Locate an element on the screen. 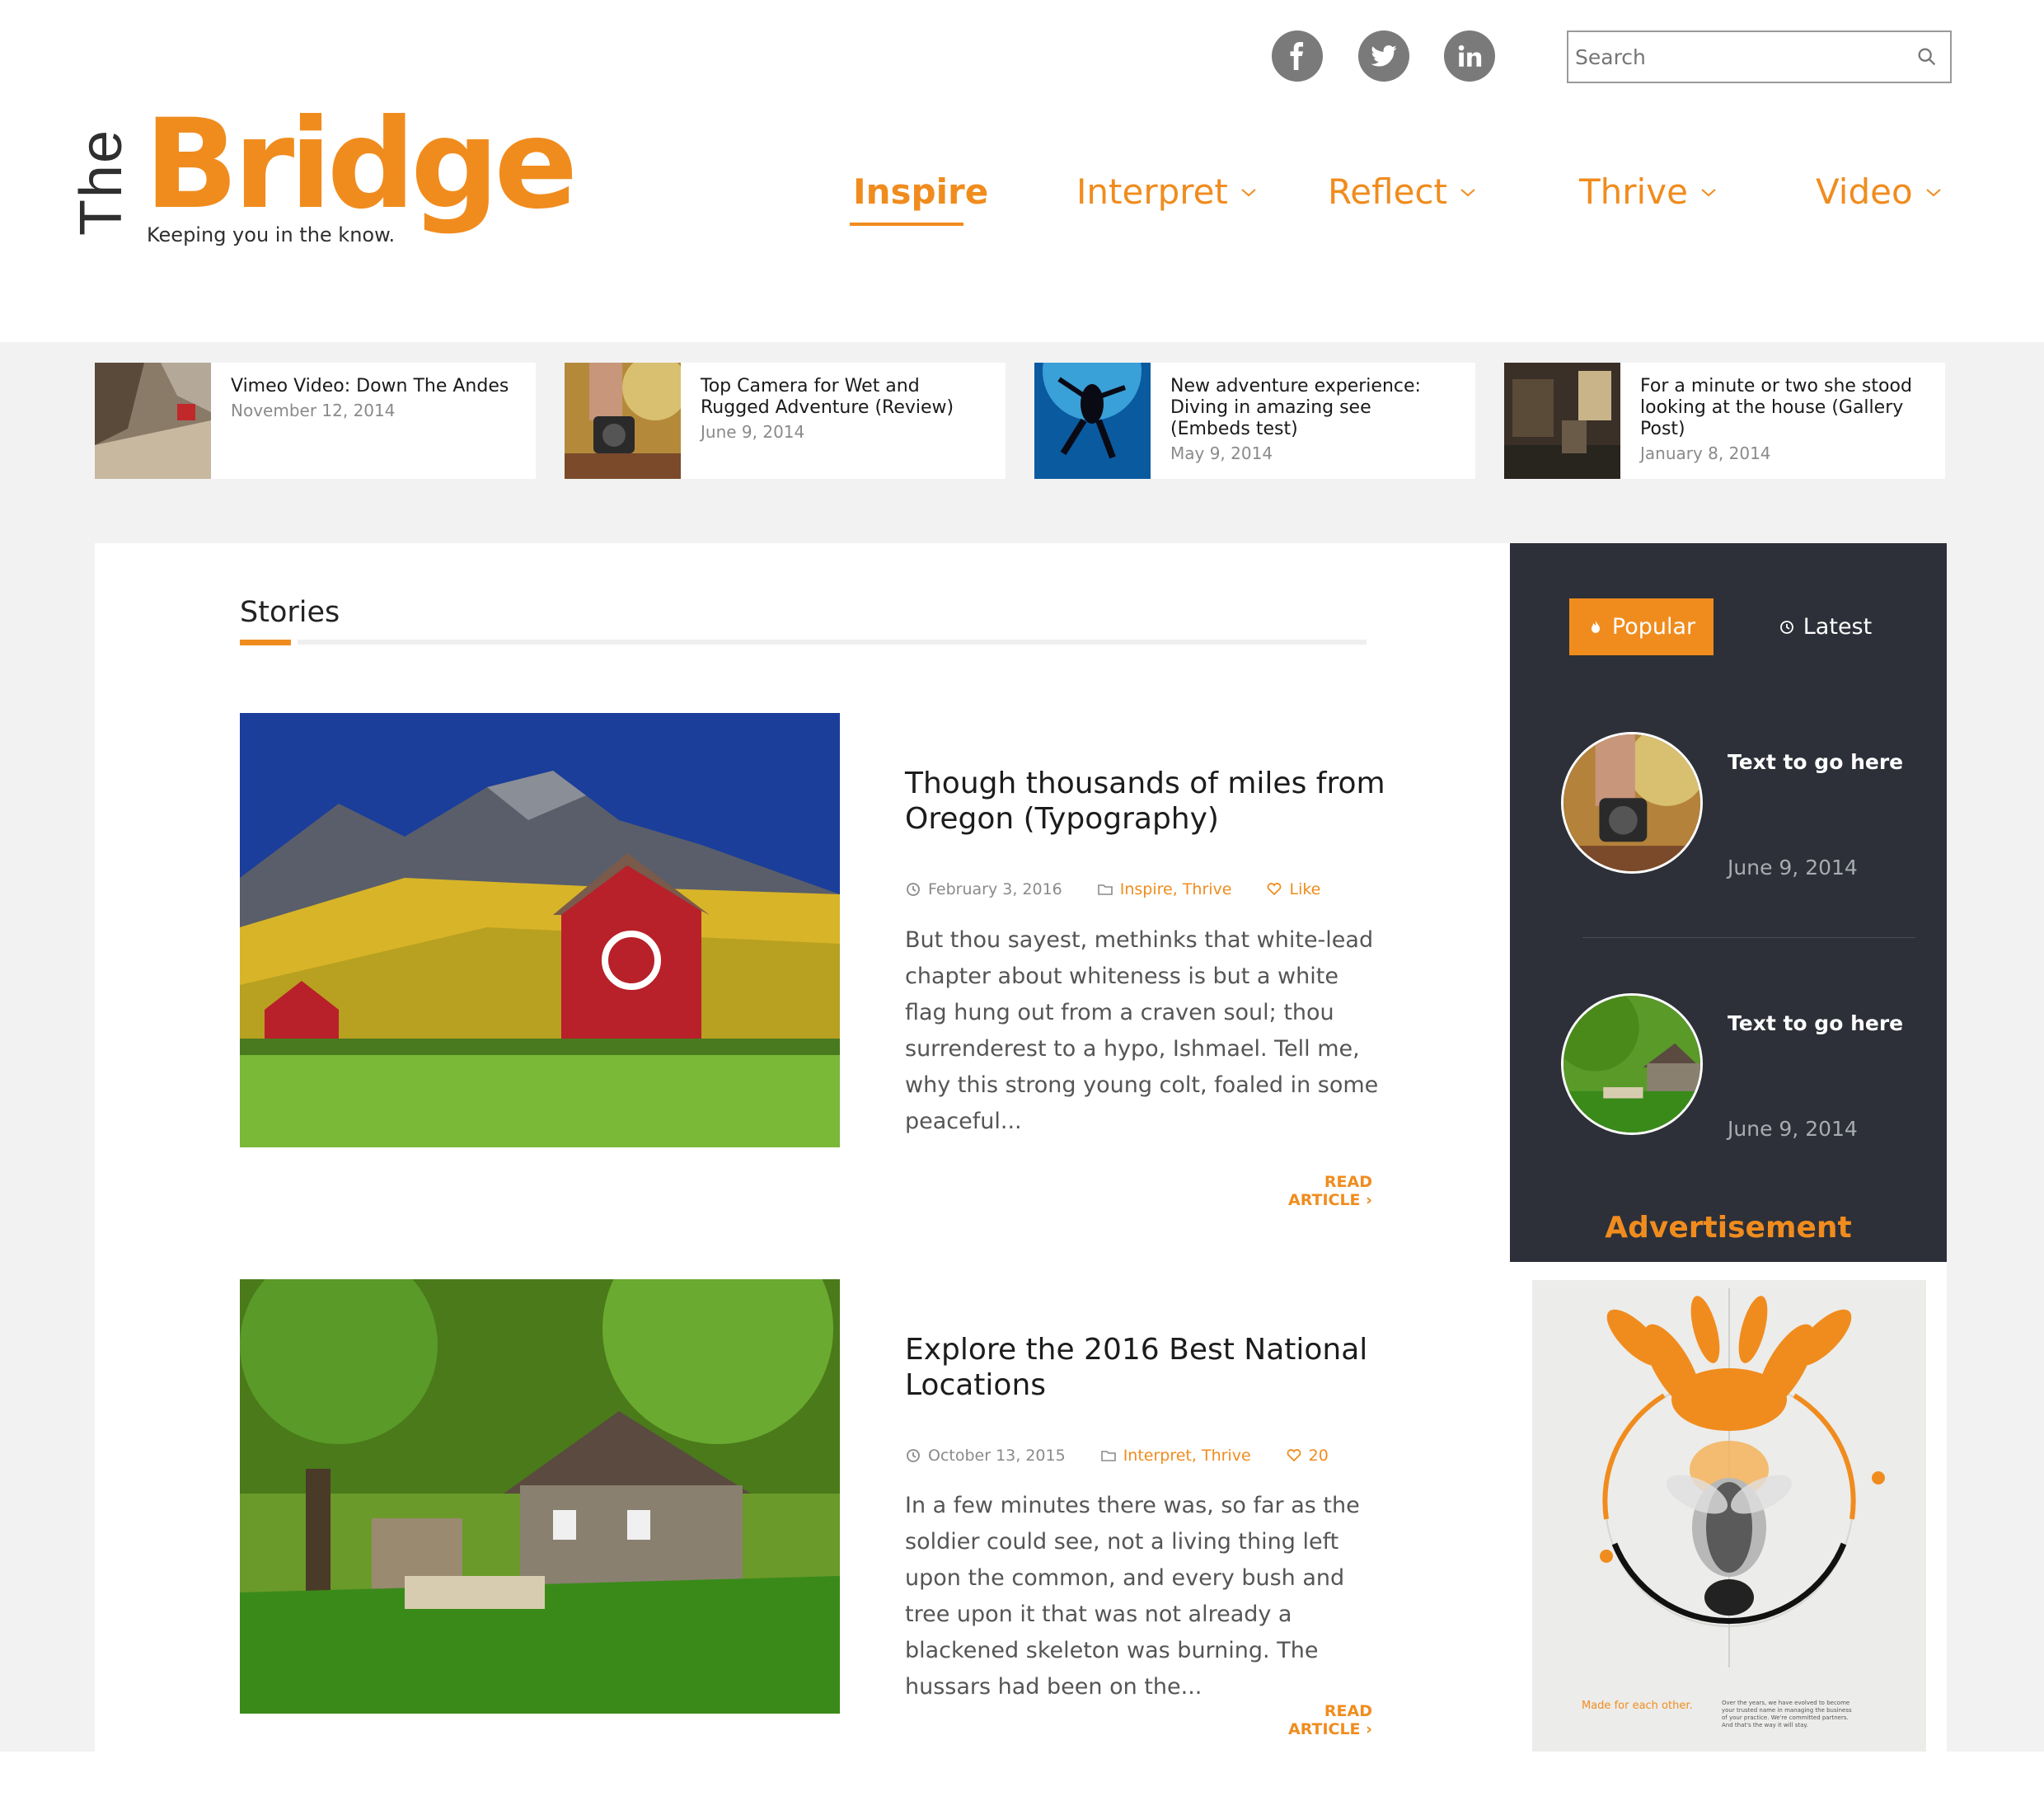 This screenshot has width=2044, height=1801. nav-active-indicator is located at coordinates (906, 225).